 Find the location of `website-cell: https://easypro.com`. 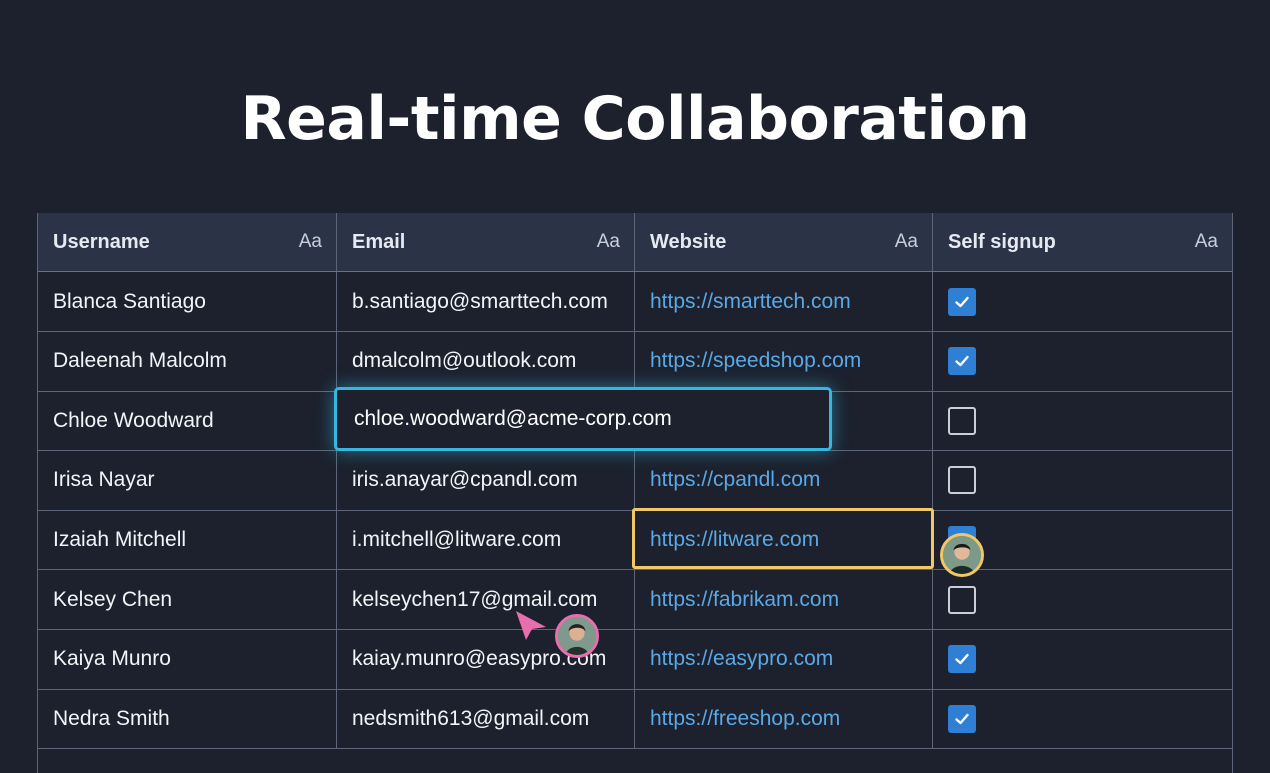

website-cell: https://easypro.com is located at coordinates (783, 659).